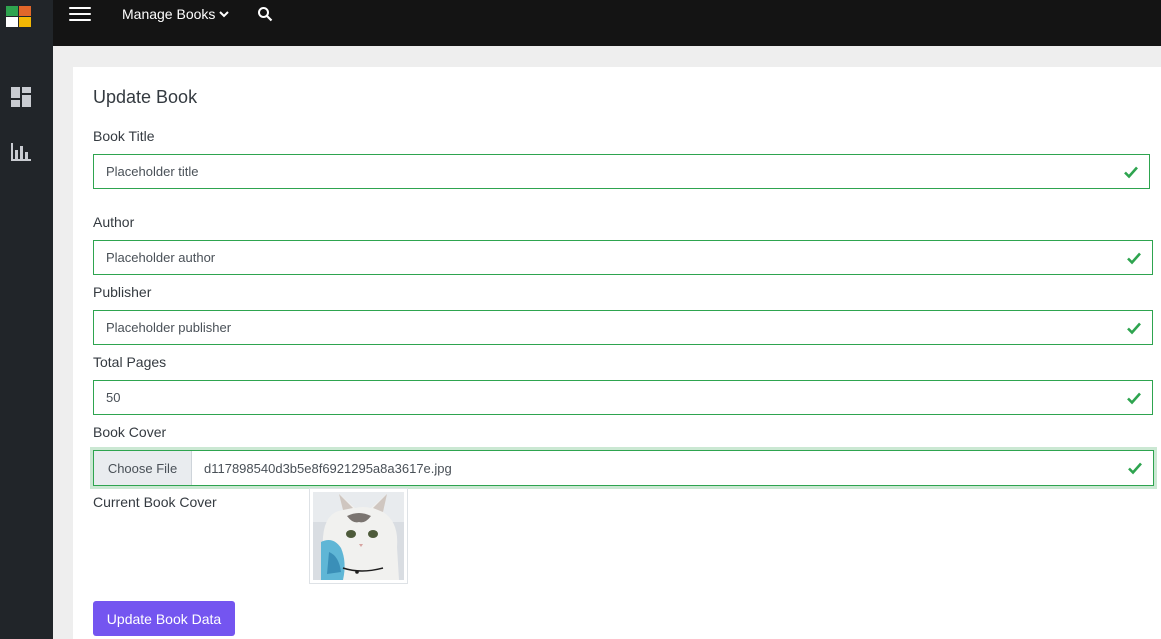 The height and width of the screenshot is (639, 1161). Describe the element at coordinates (328, 468) in the screenshot. I see `file-name: d117898540d3b5e8f6921295a8a3617e.jpg` at that location.